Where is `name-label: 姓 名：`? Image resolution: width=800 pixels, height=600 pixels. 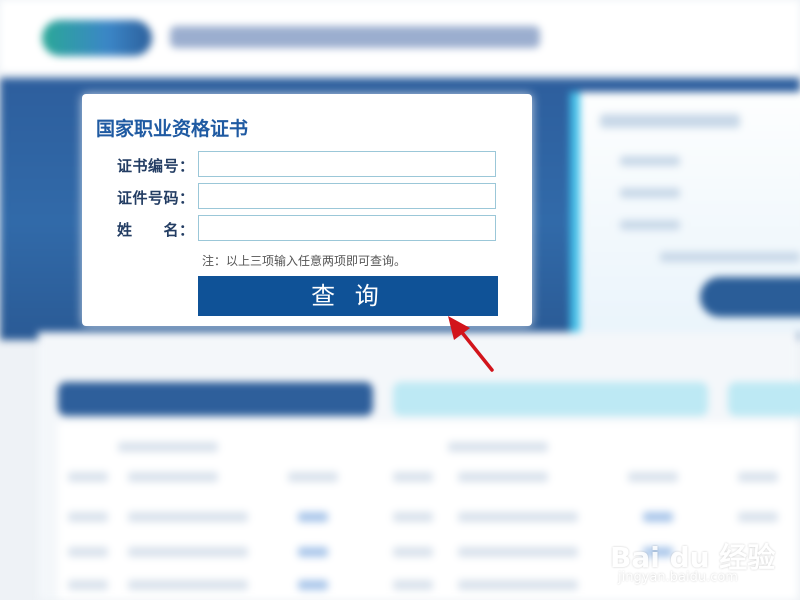 name-label: 姓 名： is located at coordinates (156, 230).